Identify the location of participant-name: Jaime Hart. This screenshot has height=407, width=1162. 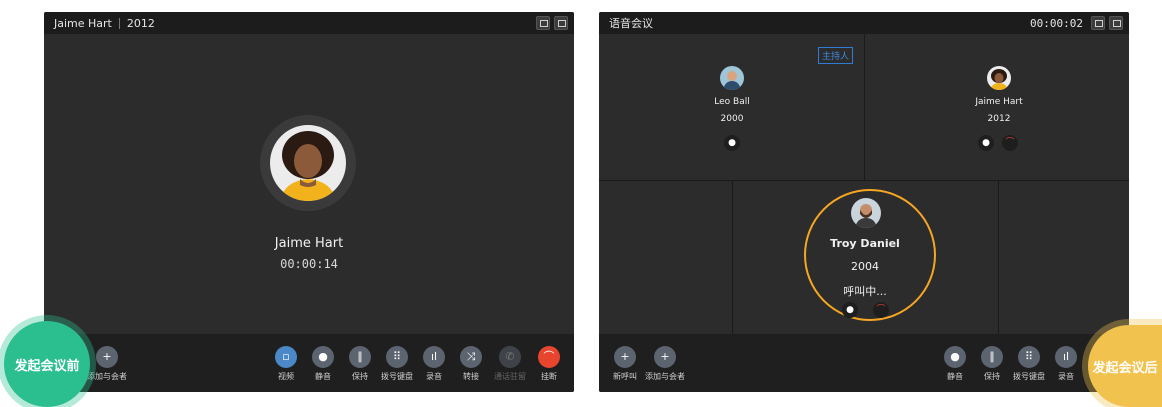
(999, 102).